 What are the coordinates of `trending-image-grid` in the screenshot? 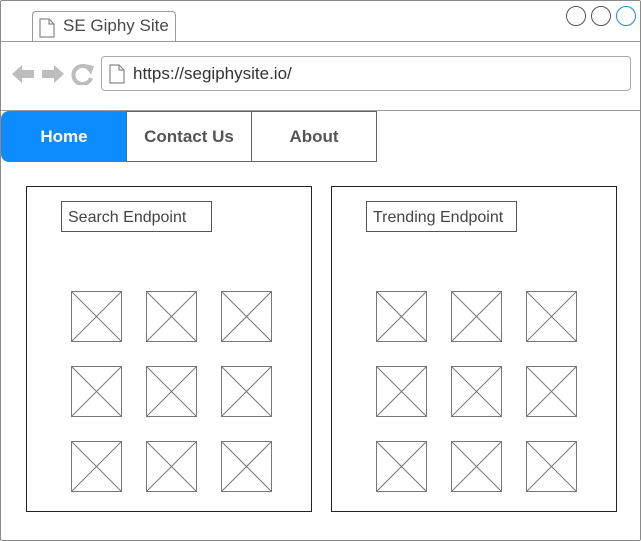 It's located at (477, 392).